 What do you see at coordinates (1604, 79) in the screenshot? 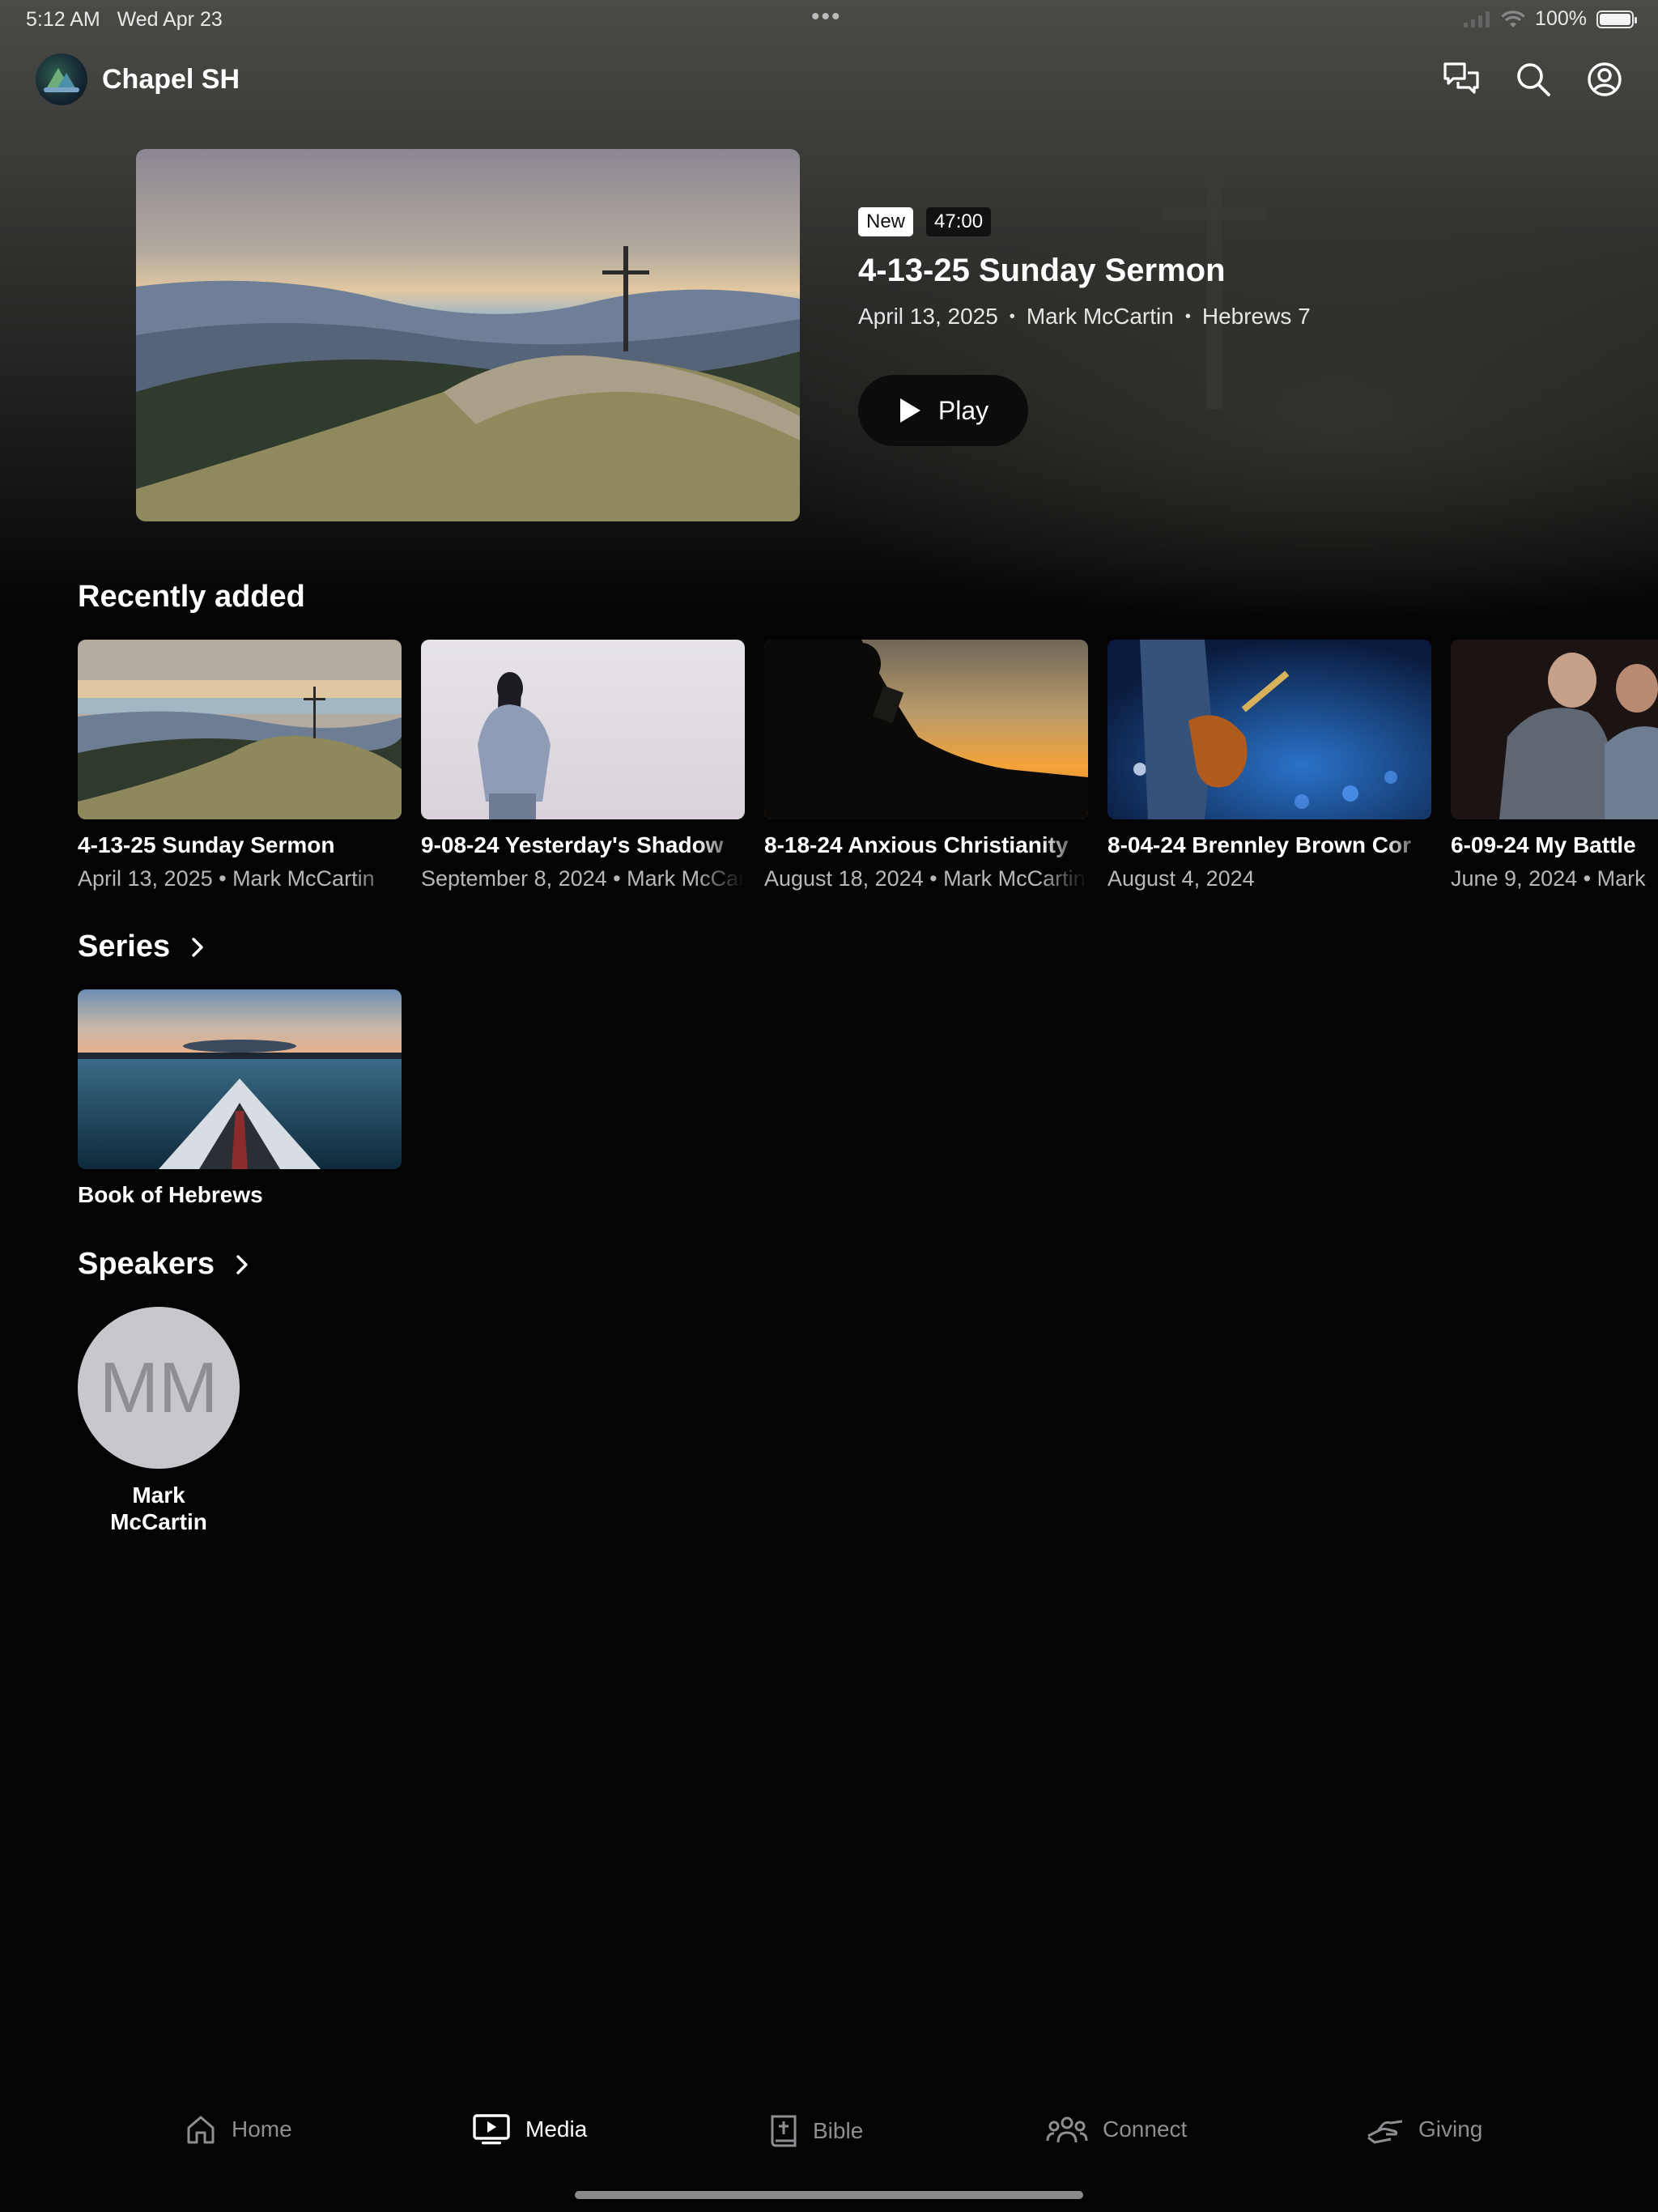
I see `profile-icon` at bounding box center [1604, 79].